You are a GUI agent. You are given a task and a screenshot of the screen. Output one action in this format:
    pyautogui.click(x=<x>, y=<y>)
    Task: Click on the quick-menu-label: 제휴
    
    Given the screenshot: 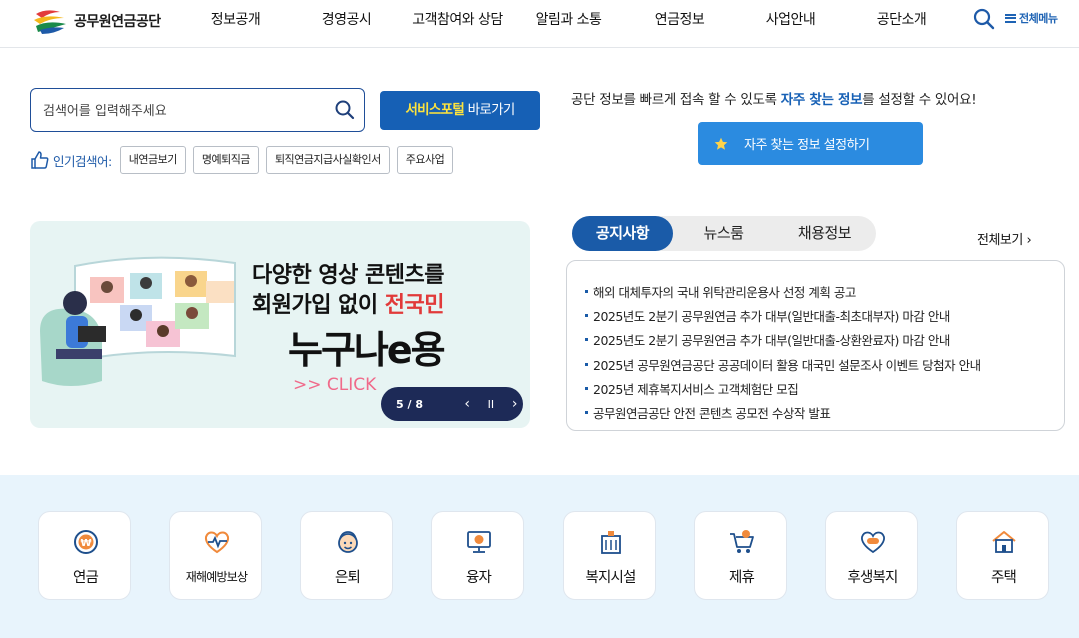 What is the action you would take?
    pyautogui.click(x=741, y=578)
    